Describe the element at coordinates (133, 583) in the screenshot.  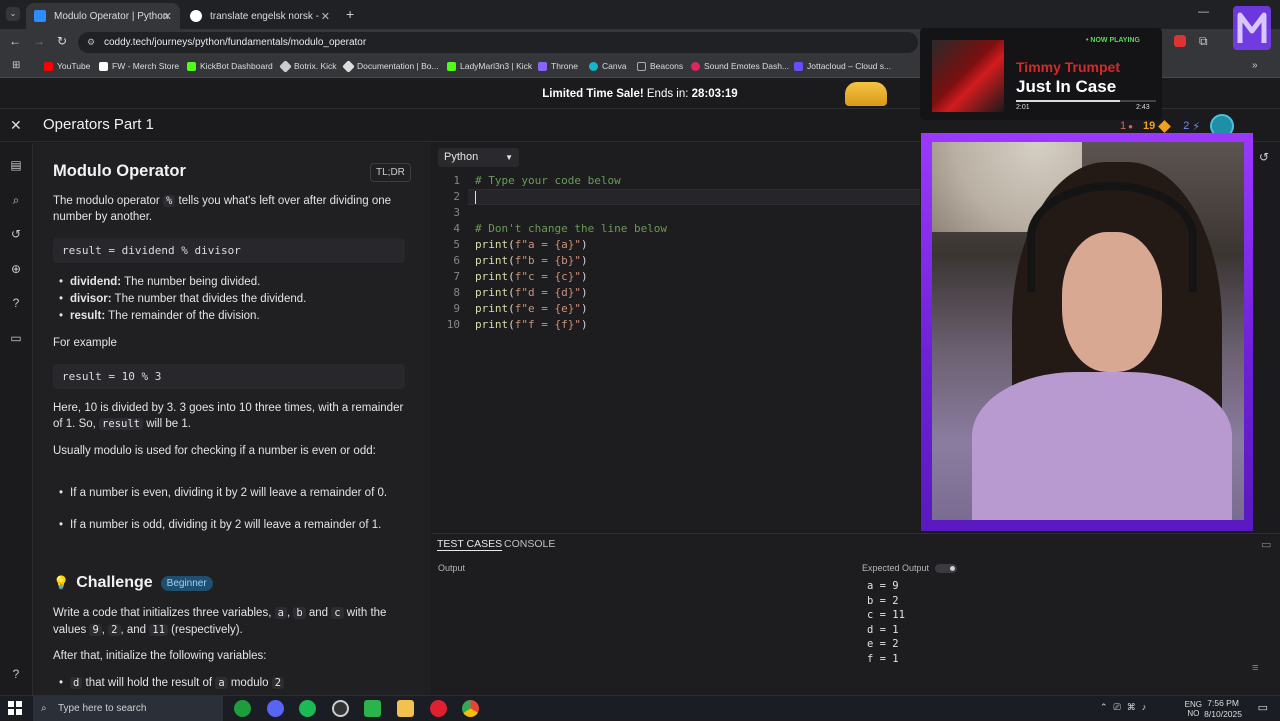
I see `challenge-heading: 💡 Challenge Beginner` at that location.